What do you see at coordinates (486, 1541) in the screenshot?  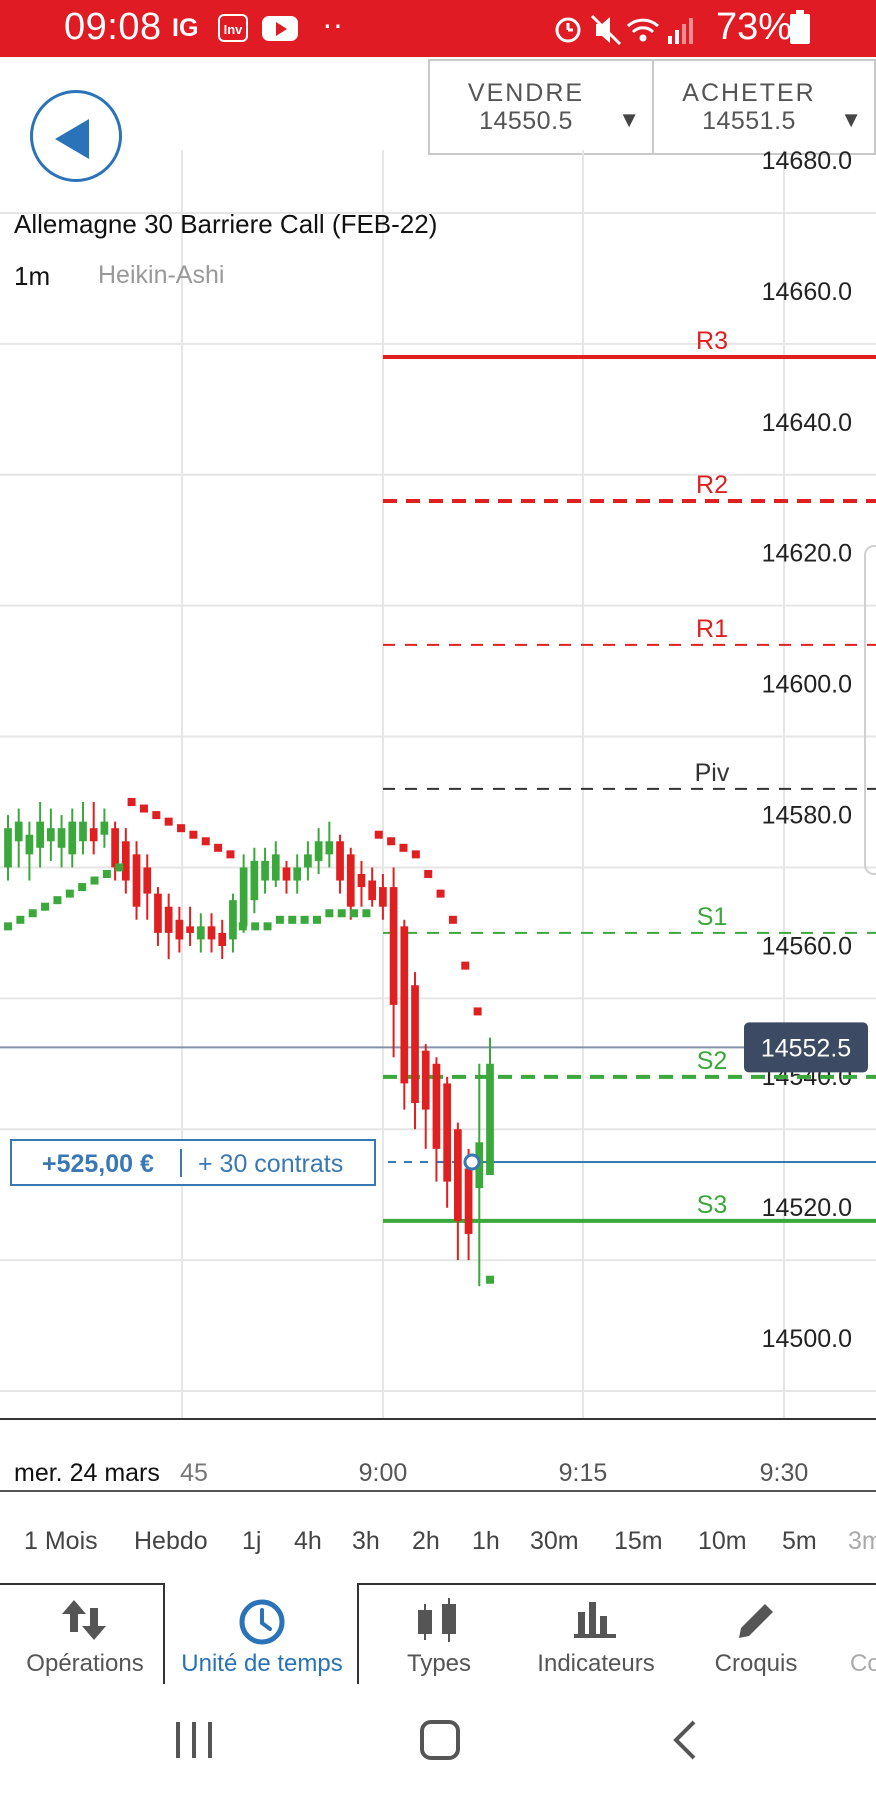 I see `timeframe-1h: 1h` at bounding box center [486, 1541].